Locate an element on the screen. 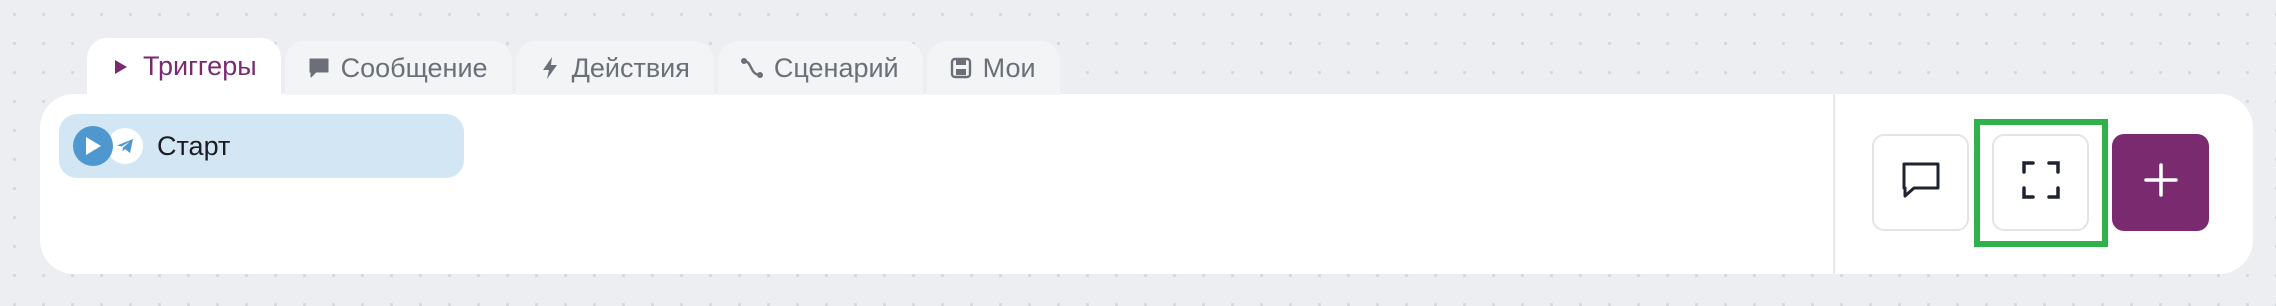 The height and width of the screenshot is (306, 2276). chat-bubble-icon is located at coordinates (319, 68).